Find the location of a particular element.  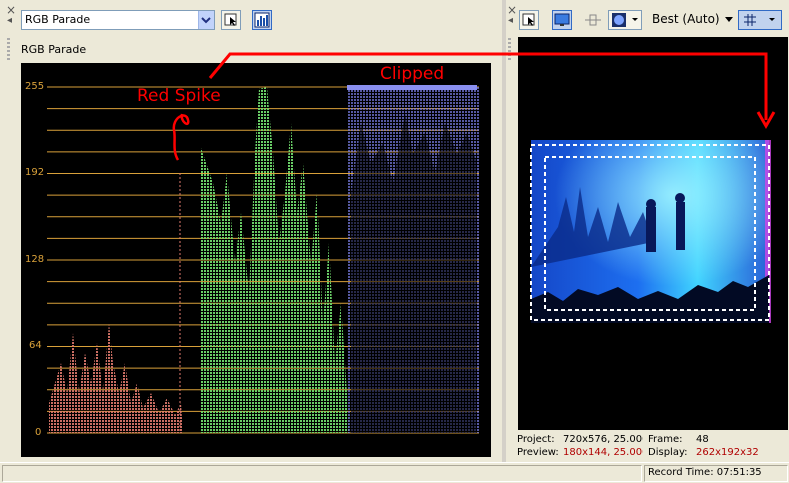

red-spike-squiggle is located at coordinates (181, 137).